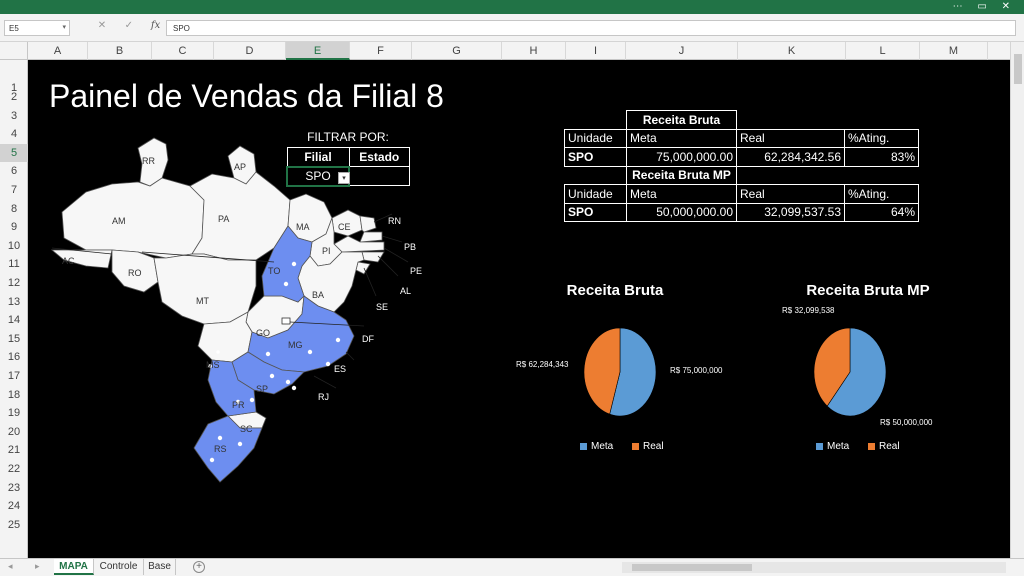  Describe the element at coordinates (74, 567) in the screenshot. I see `sheet-tab-mapa: MAPA` at that location.